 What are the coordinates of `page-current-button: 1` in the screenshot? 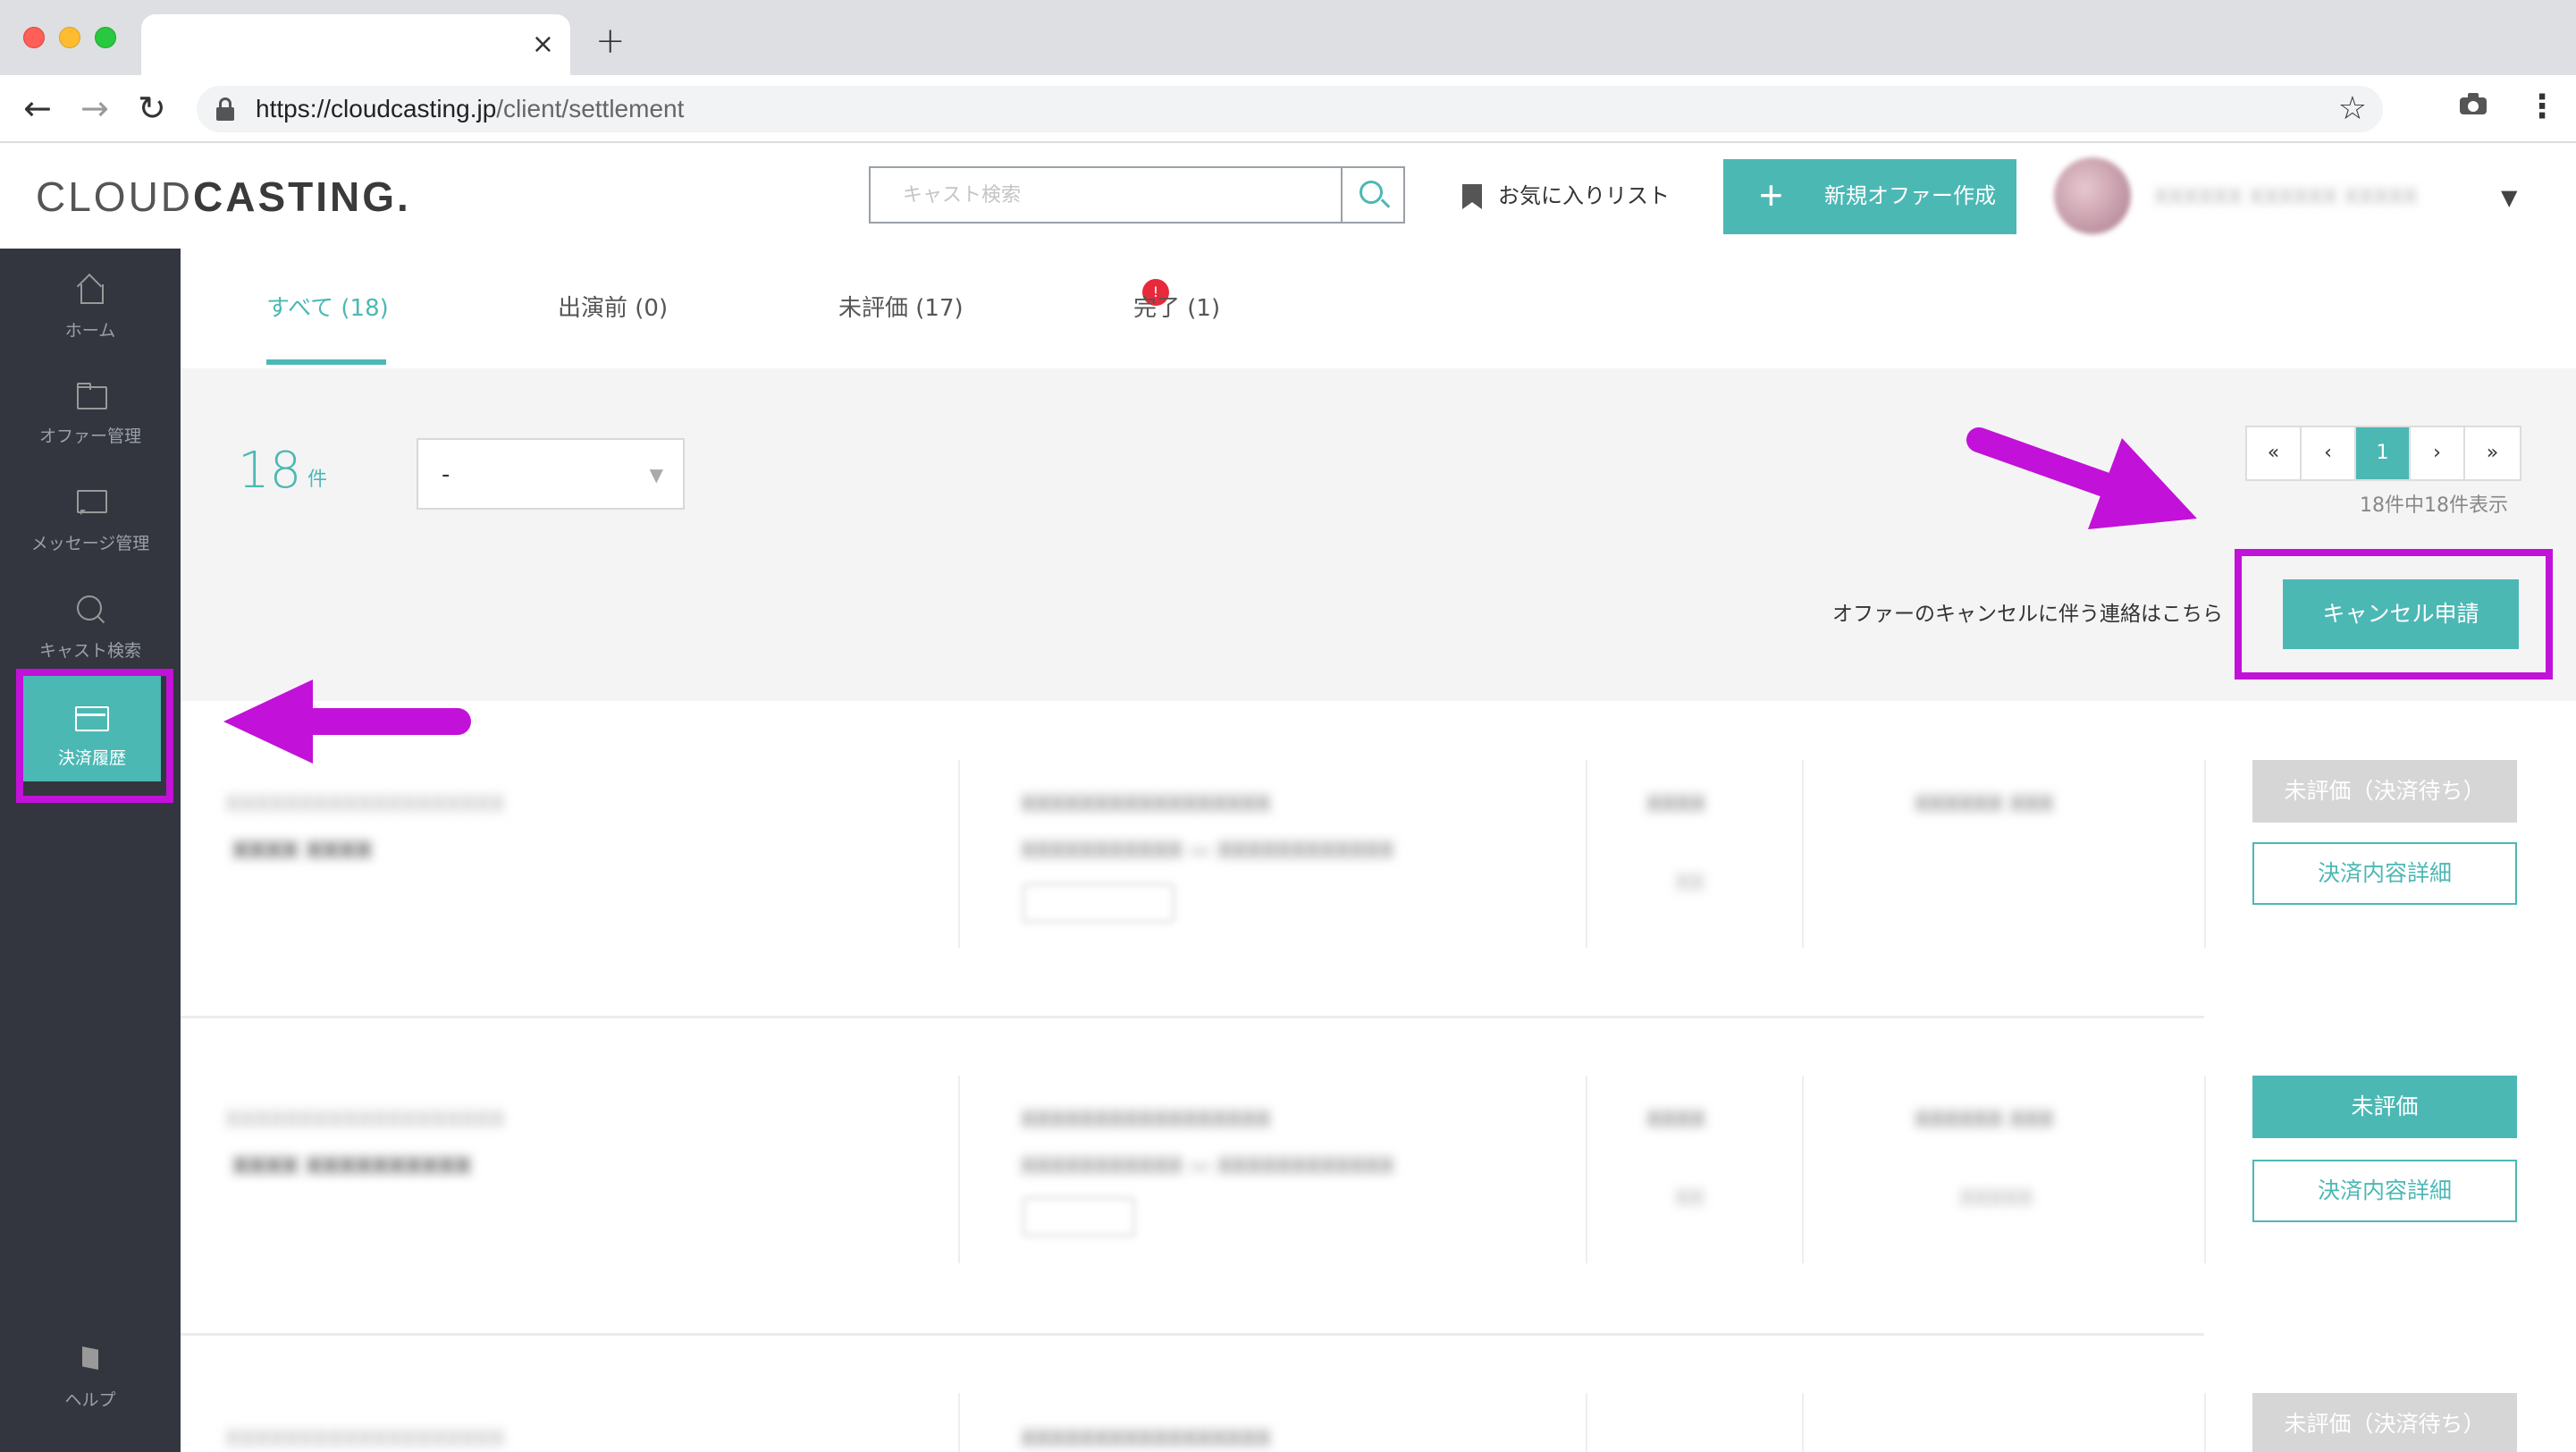 It's located at (2384, 453).